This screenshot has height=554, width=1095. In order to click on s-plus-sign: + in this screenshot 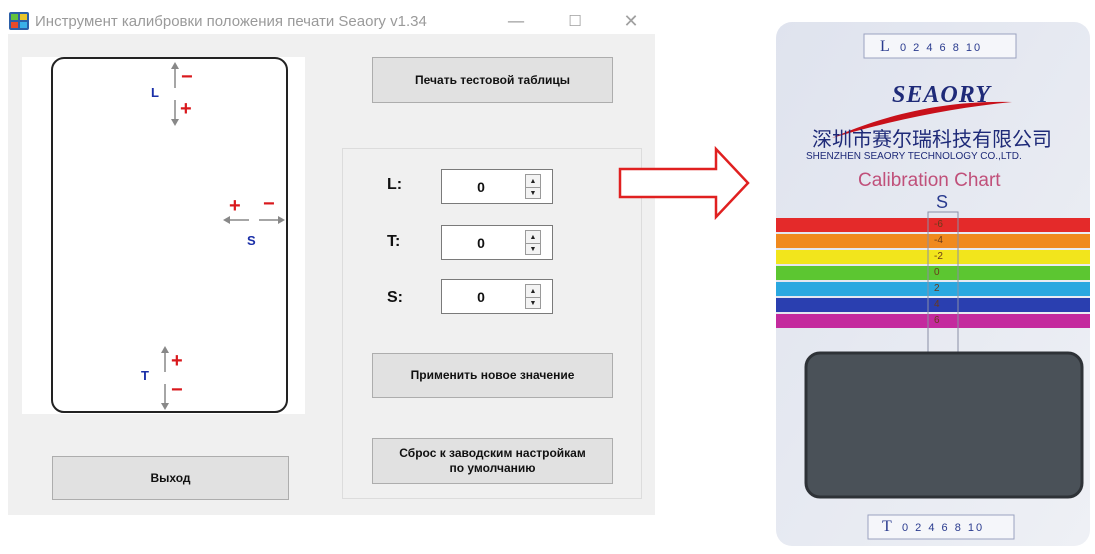, I will do `click(235, 206)`.